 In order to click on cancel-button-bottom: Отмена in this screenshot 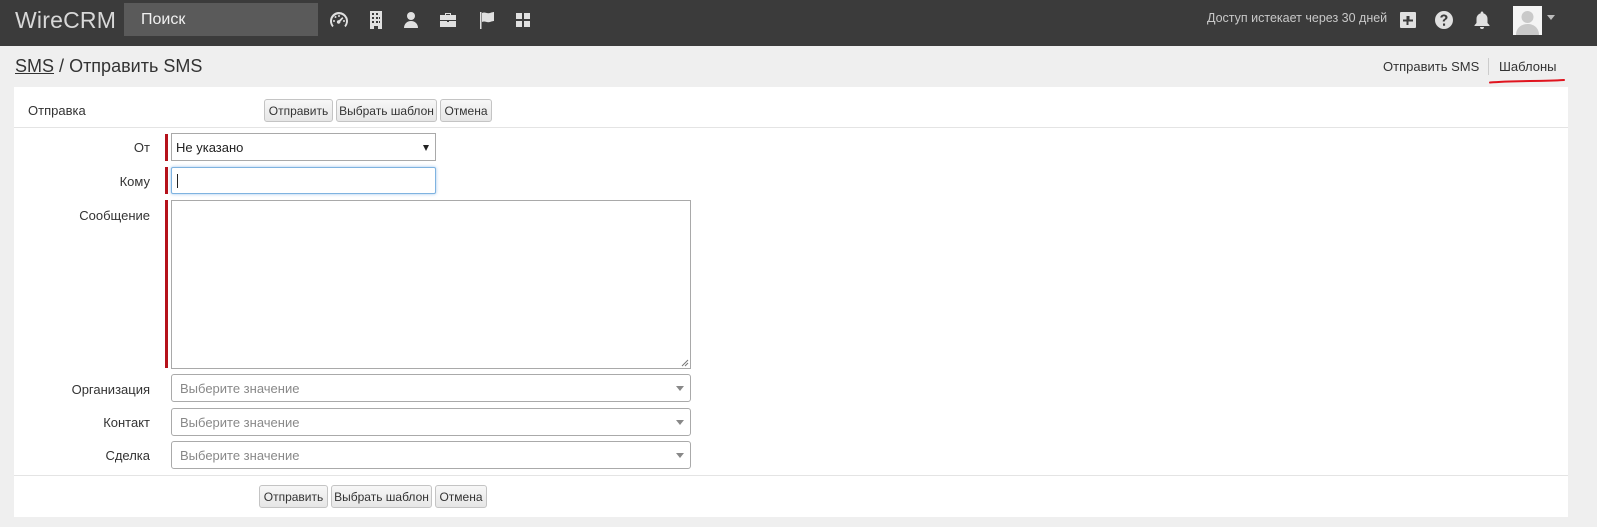, I will do `click(461, 496)`.